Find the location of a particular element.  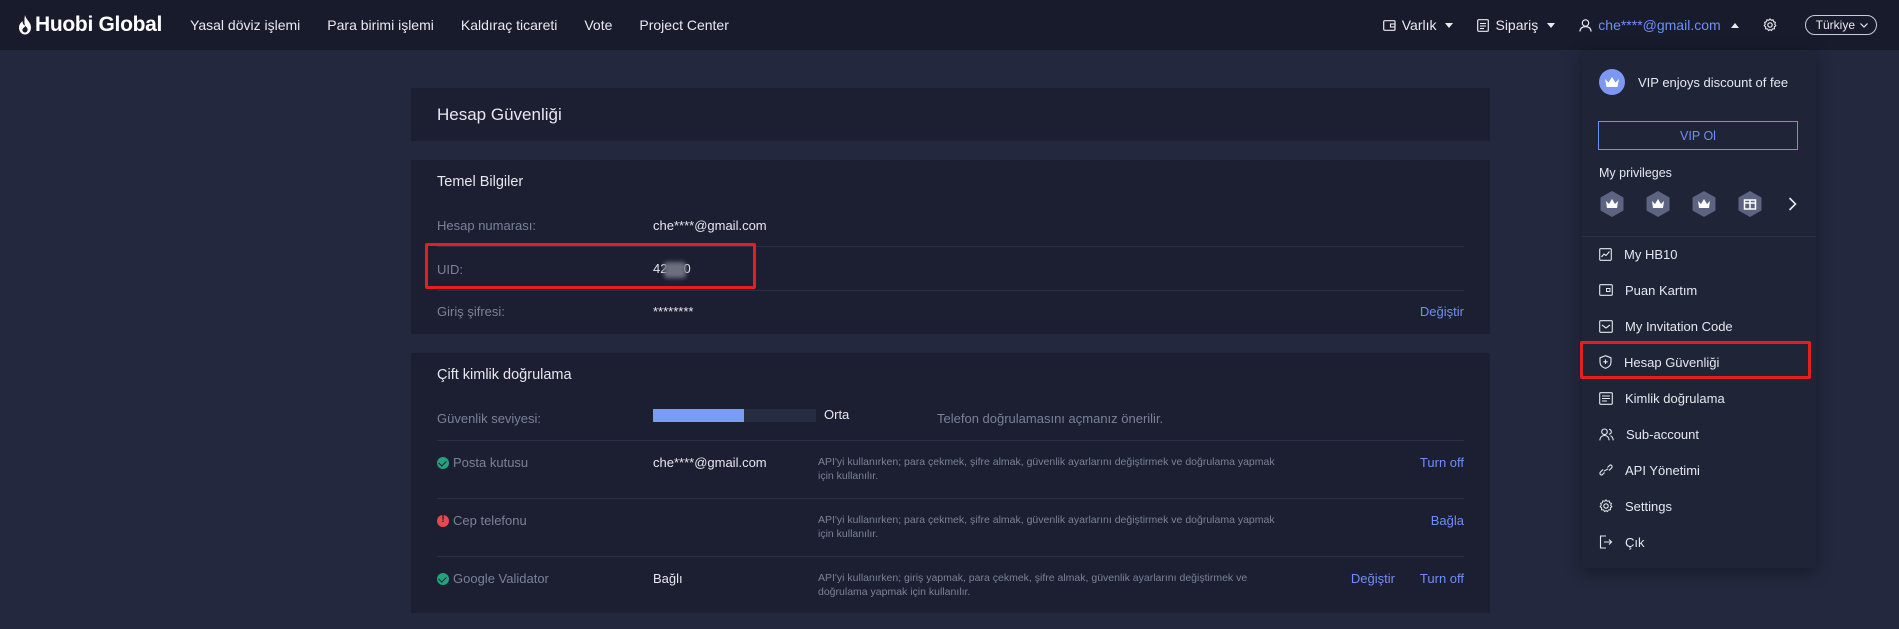

menu-item-label: Çık is located at coordinates (1635, 542).